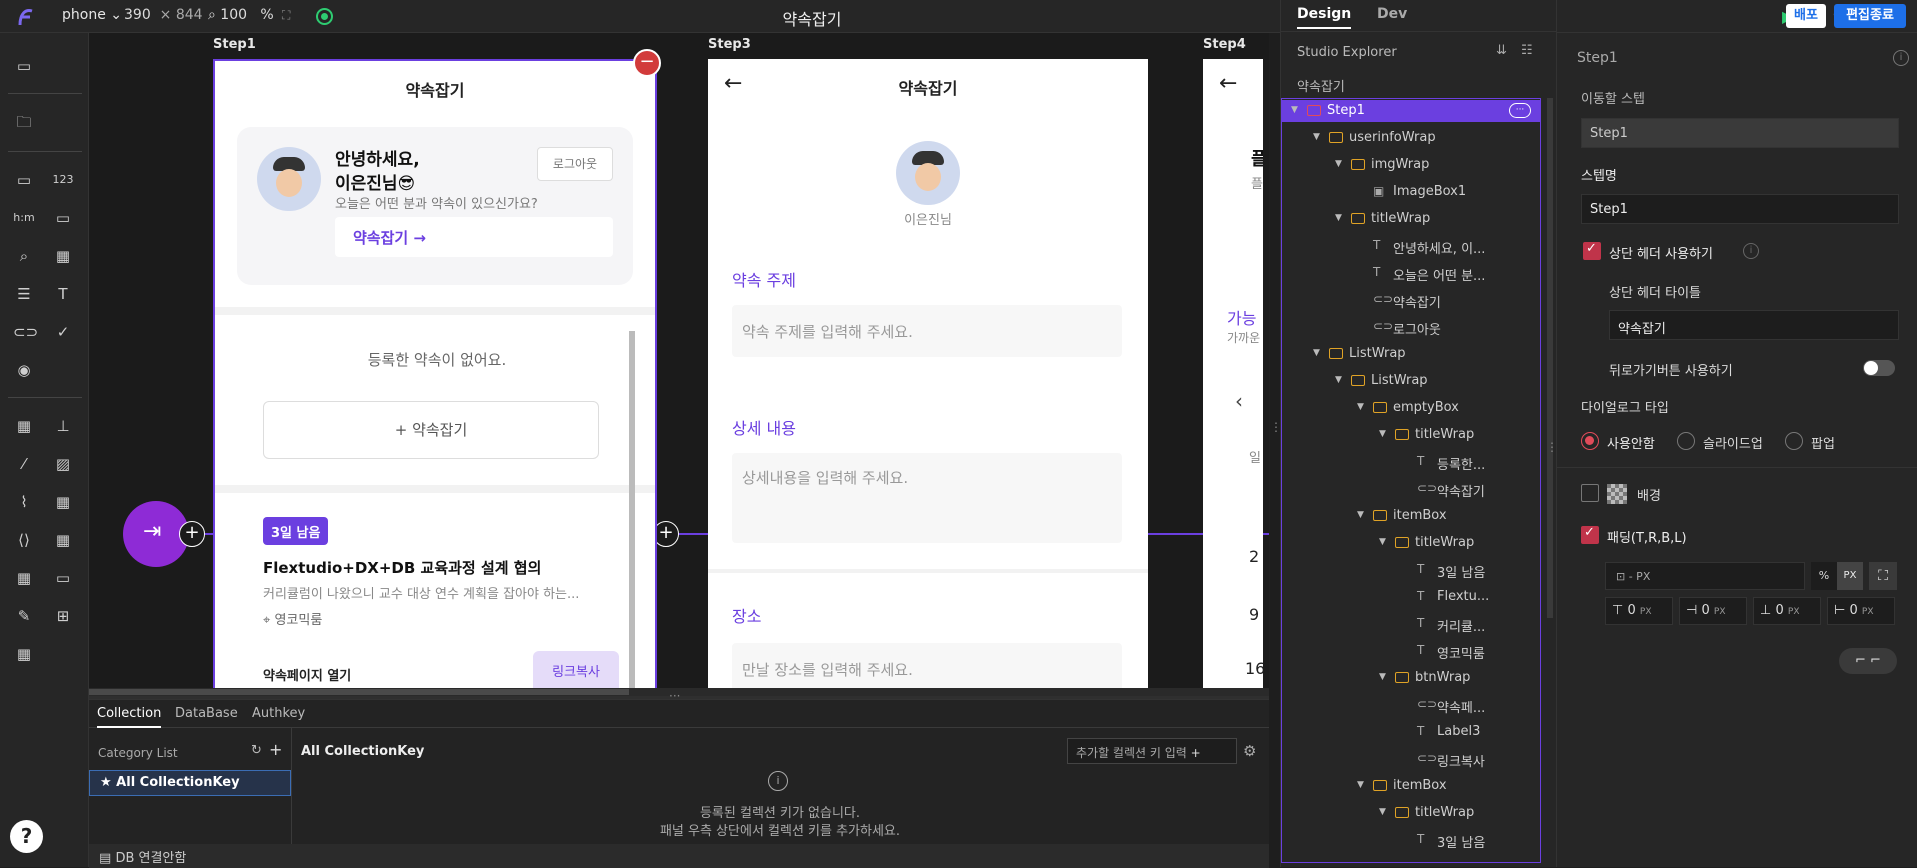  What do you see at coordinates (927, 331) in the screenshot?
I see `topic-input: 약속 주제를 입력해 주세요.` at bounding box center [927, 331].